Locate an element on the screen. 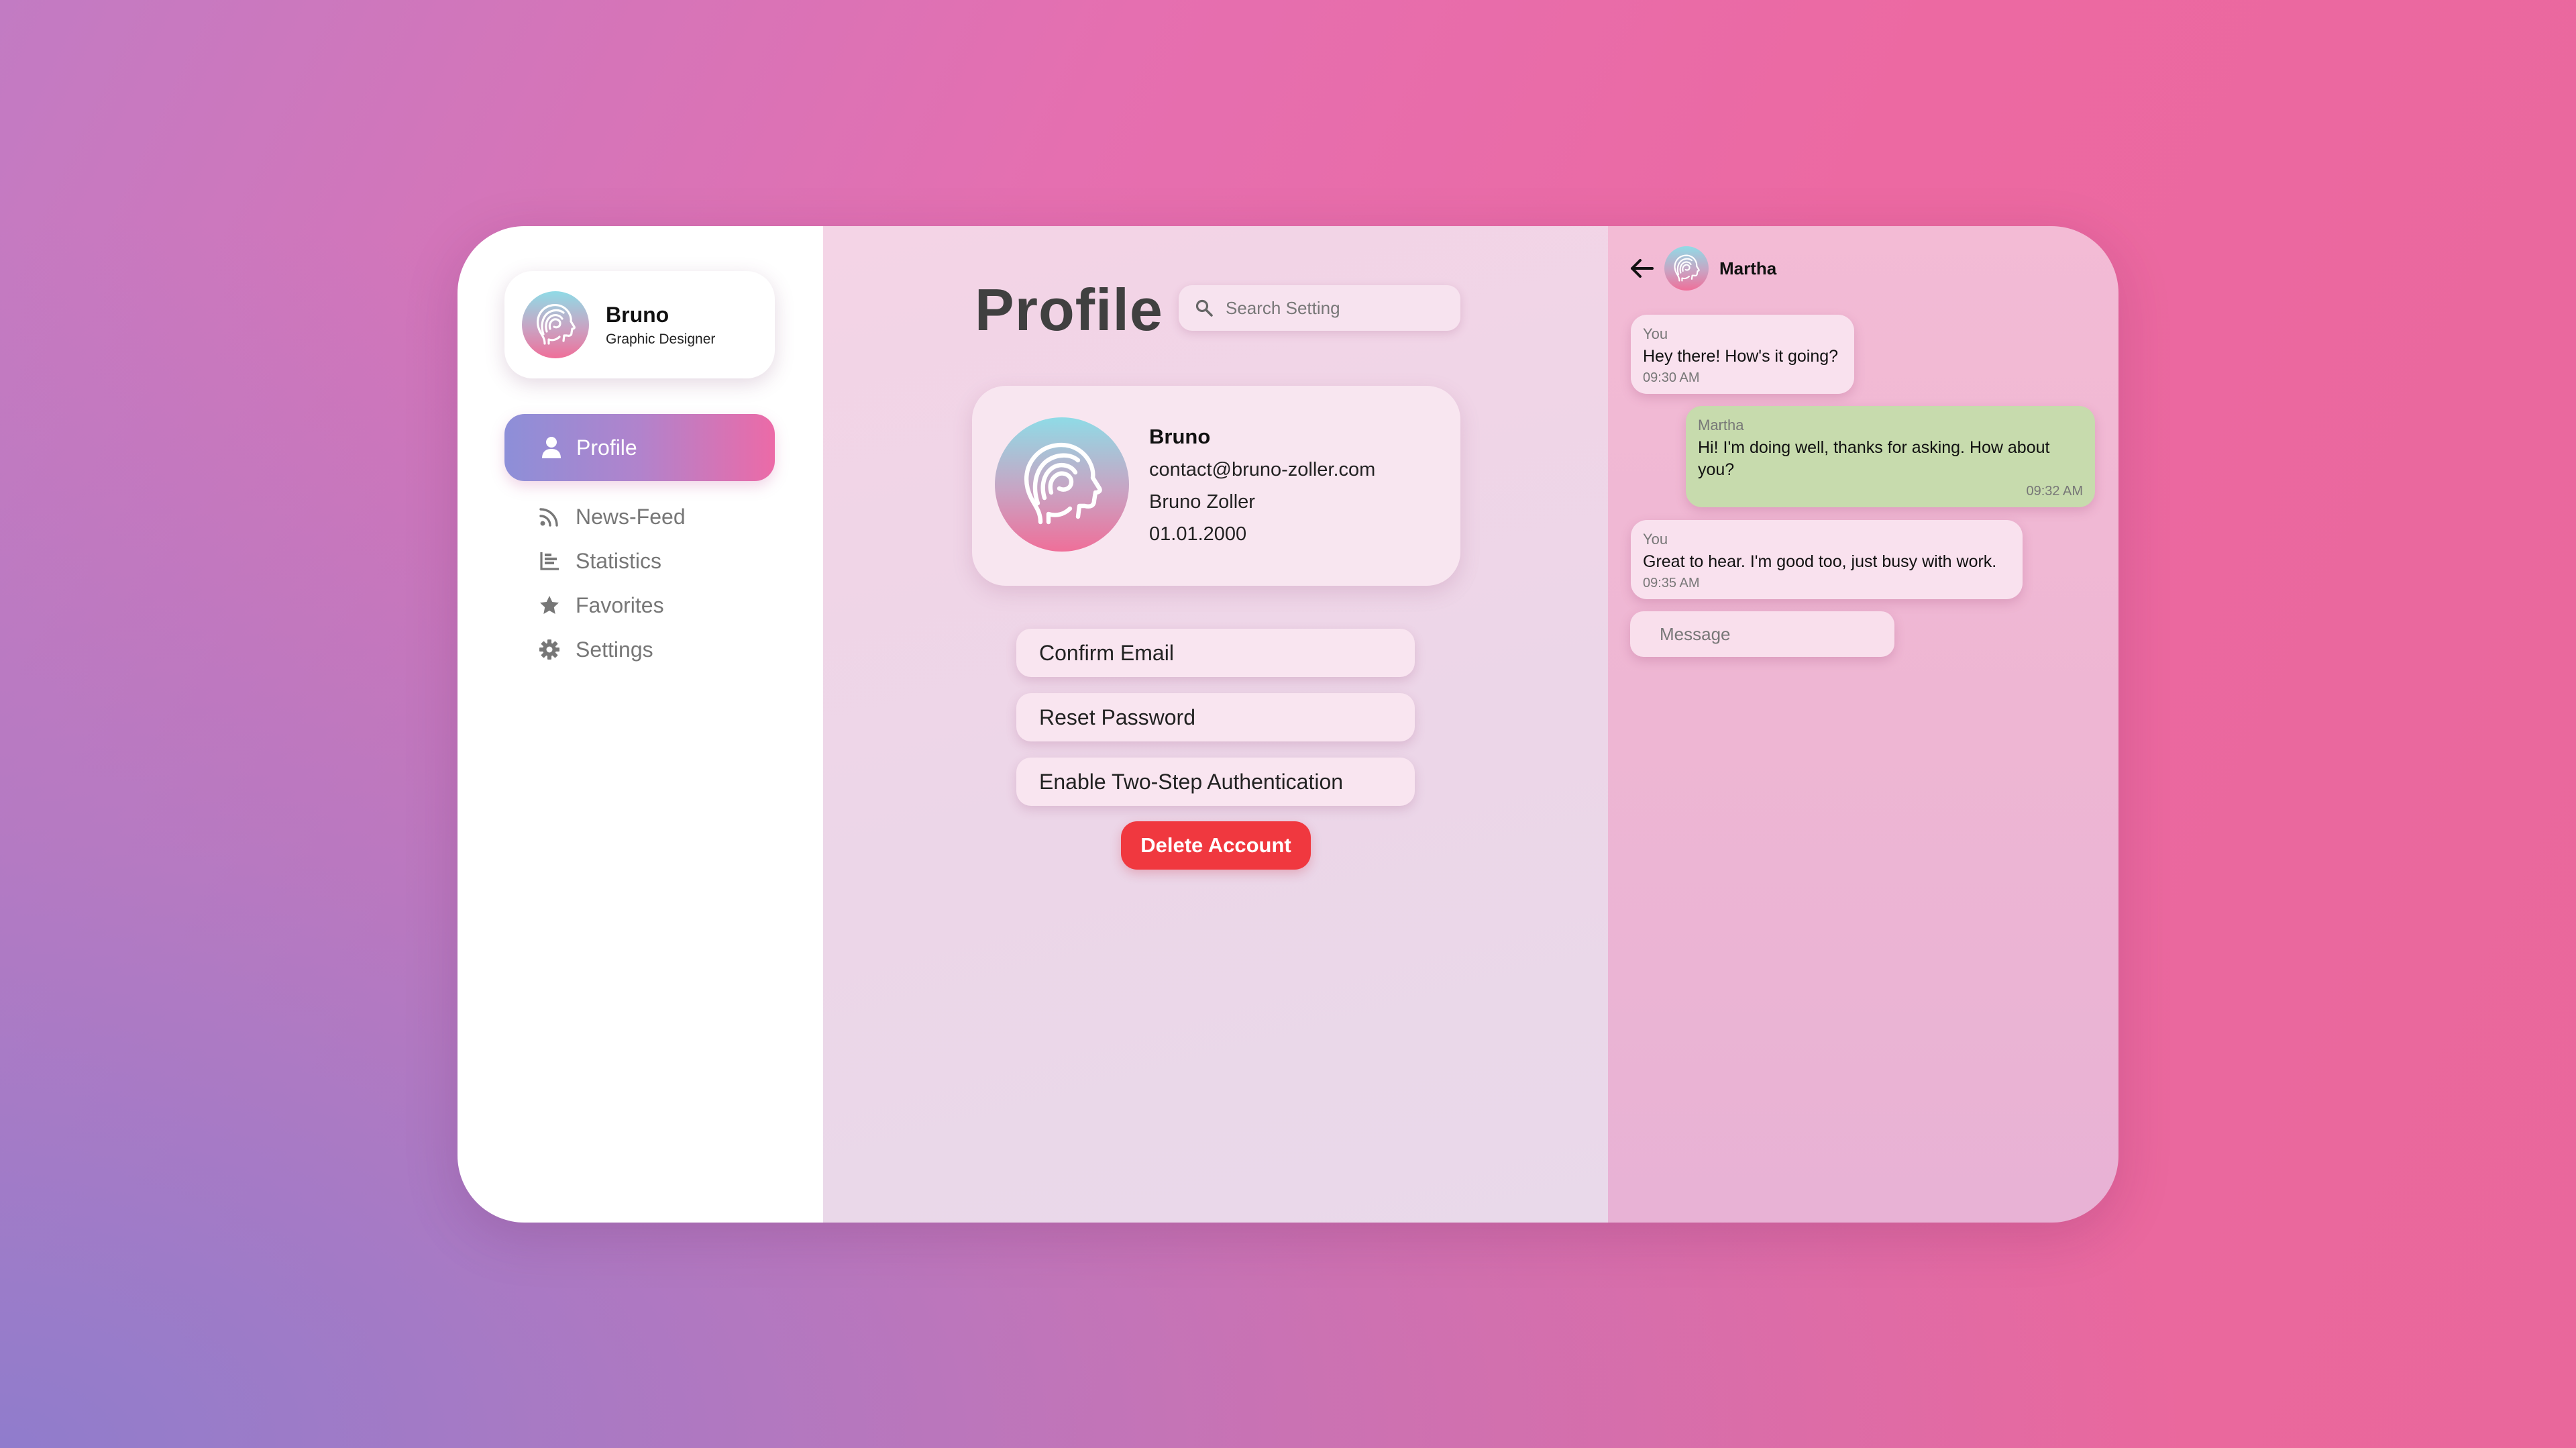 The width and height of the screenshot is (2576, 1448). user-role: Graphic Designer is located at coordinates (661, 339).